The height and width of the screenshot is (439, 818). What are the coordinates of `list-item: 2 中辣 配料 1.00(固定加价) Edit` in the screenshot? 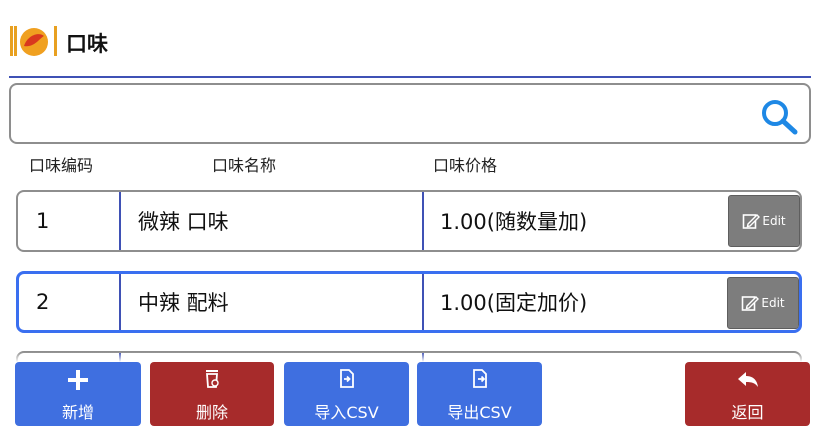 It's located at (409, 302).